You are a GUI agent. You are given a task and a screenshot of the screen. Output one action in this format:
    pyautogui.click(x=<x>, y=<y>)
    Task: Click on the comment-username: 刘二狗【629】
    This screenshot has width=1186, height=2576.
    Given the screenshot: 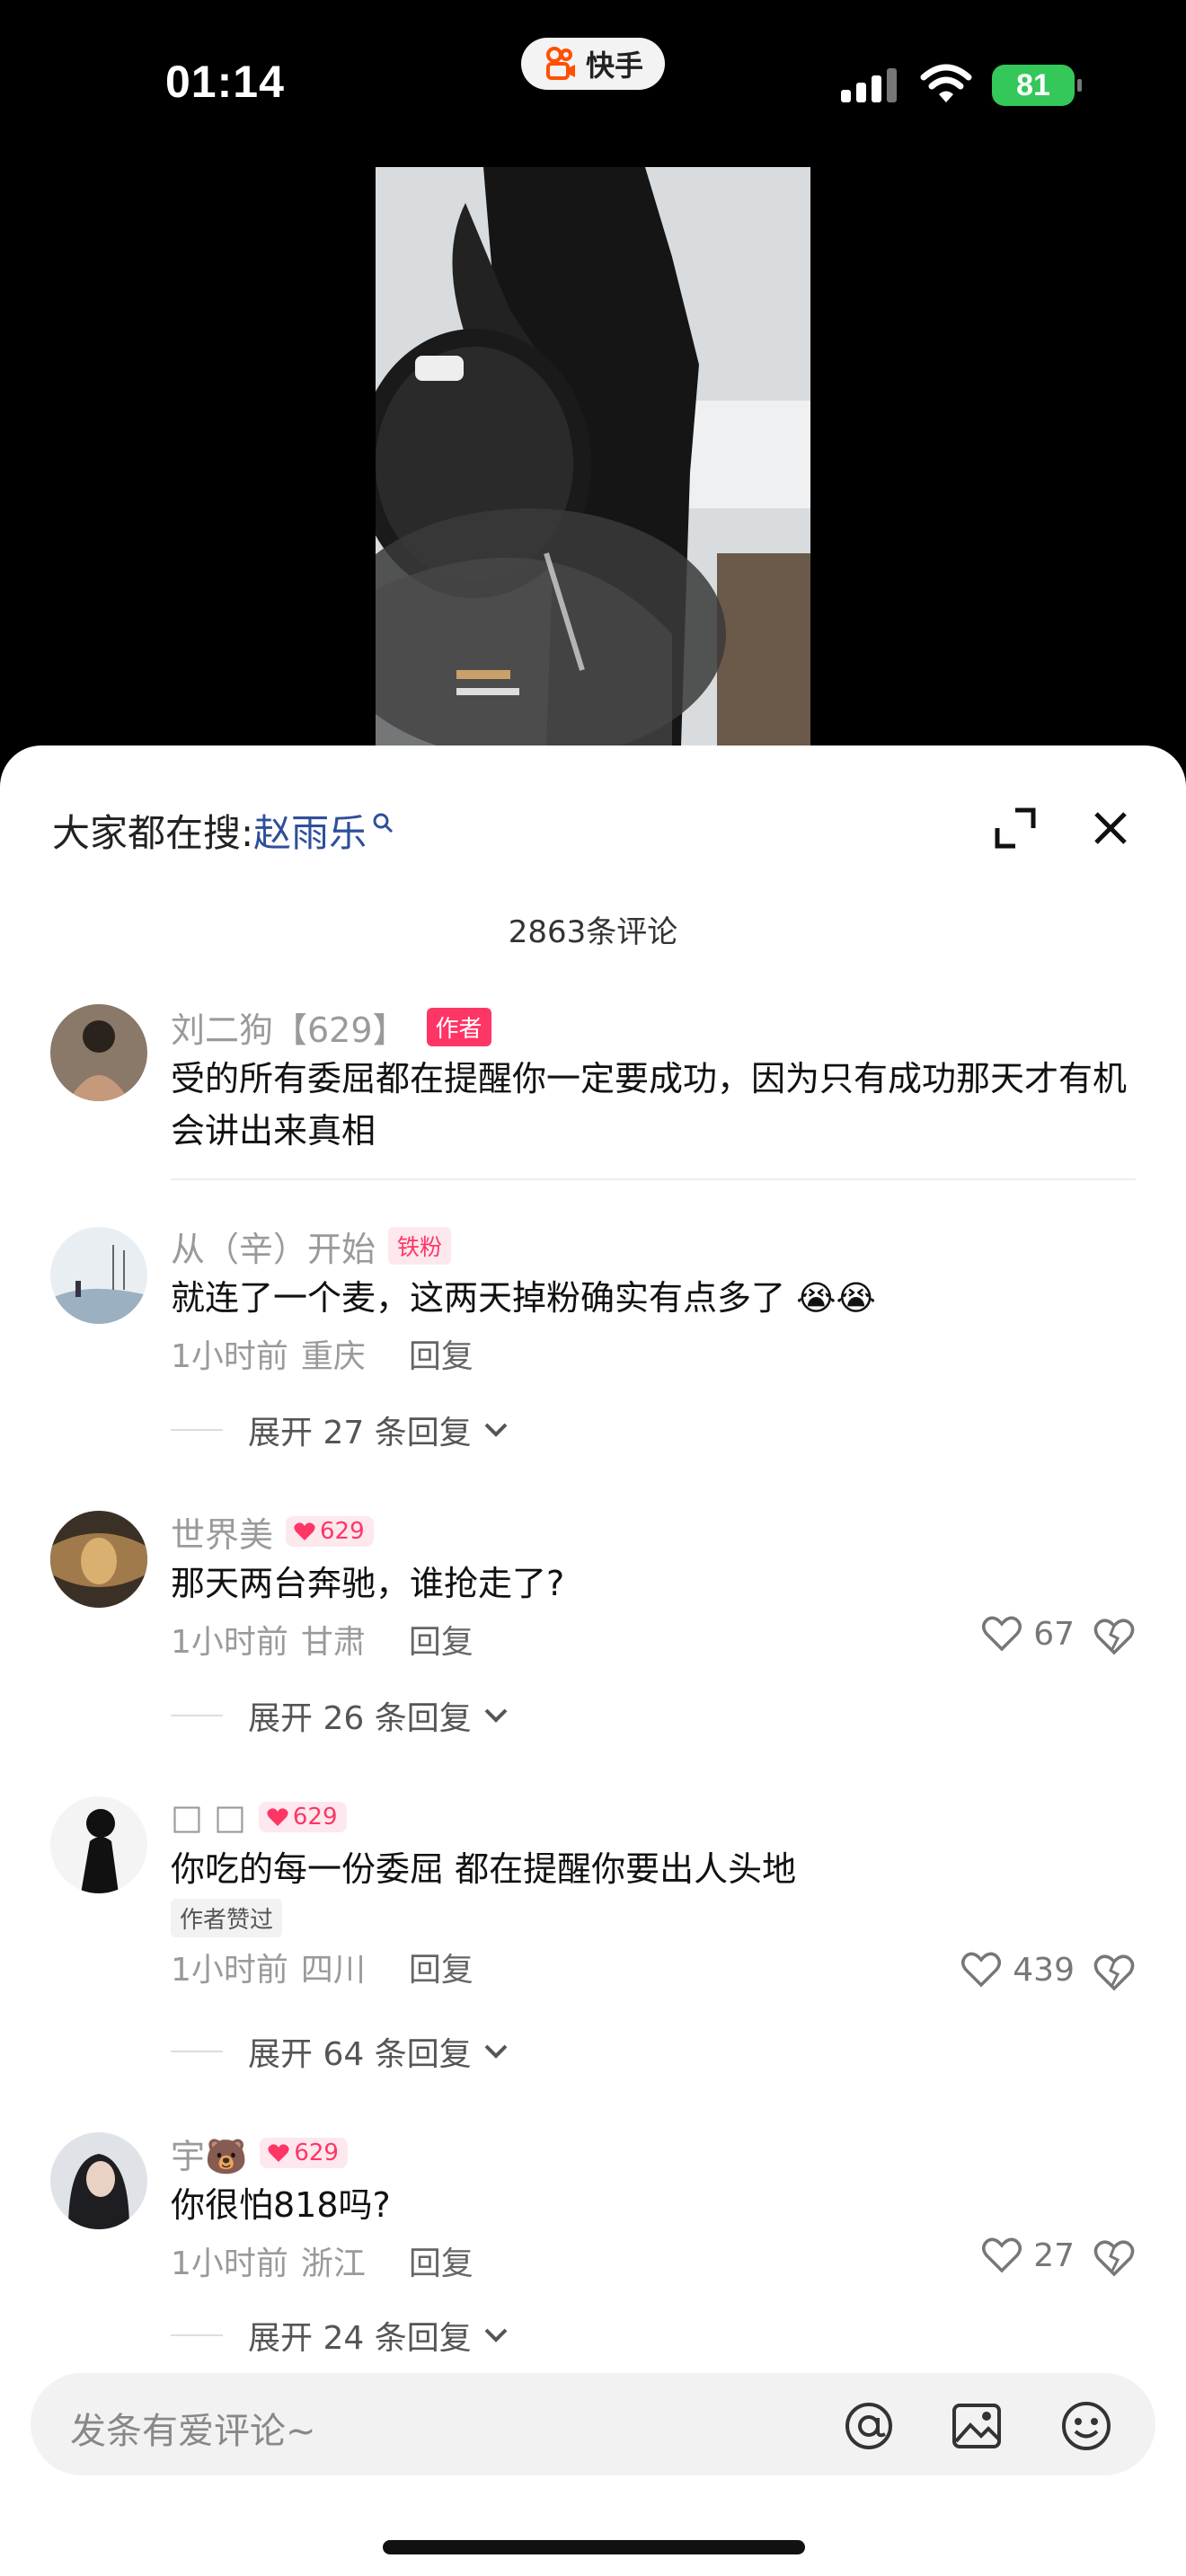 What is the action you would take?
    pyautogui.click(x=289, y=1027)
    